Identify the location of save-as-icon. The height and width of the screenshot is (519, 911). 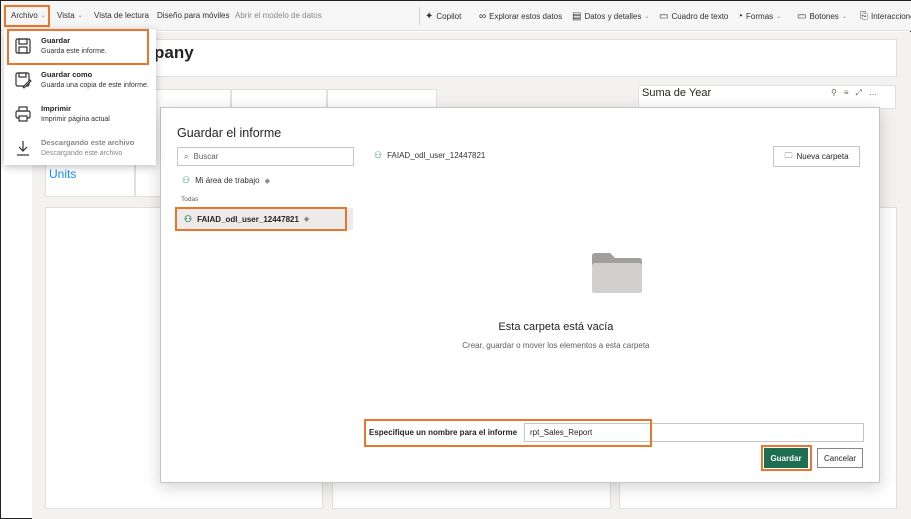
(23, 80).